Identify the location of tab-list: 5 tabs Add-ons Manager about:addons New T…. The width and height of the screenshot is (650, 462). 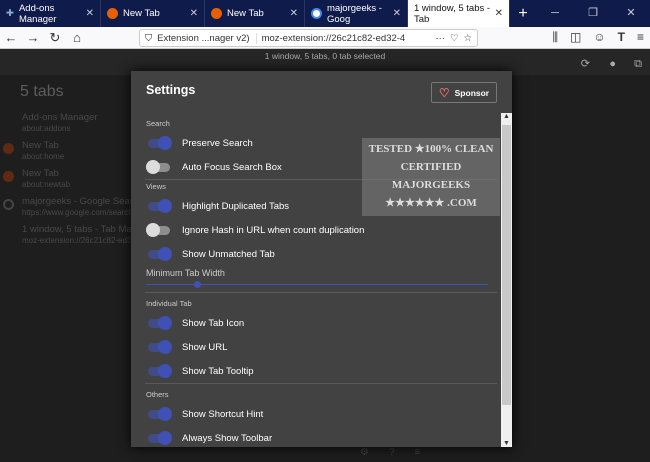
(78, 164).